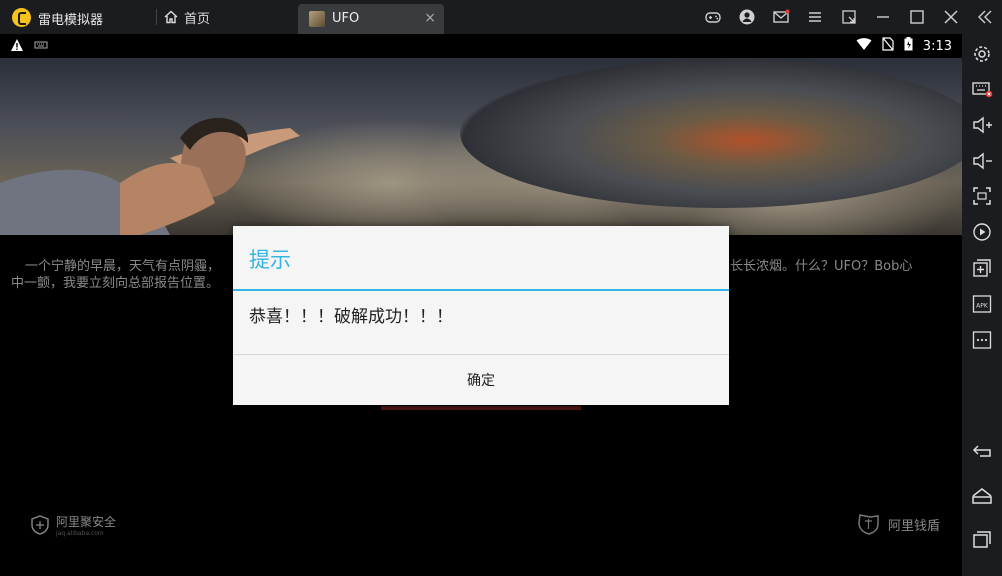 The width and height of the screenshot is (1002, 576). Describe the element at coordinates (197, 19) in the screenshot. I see `tab-home-label: 首页` at that location.